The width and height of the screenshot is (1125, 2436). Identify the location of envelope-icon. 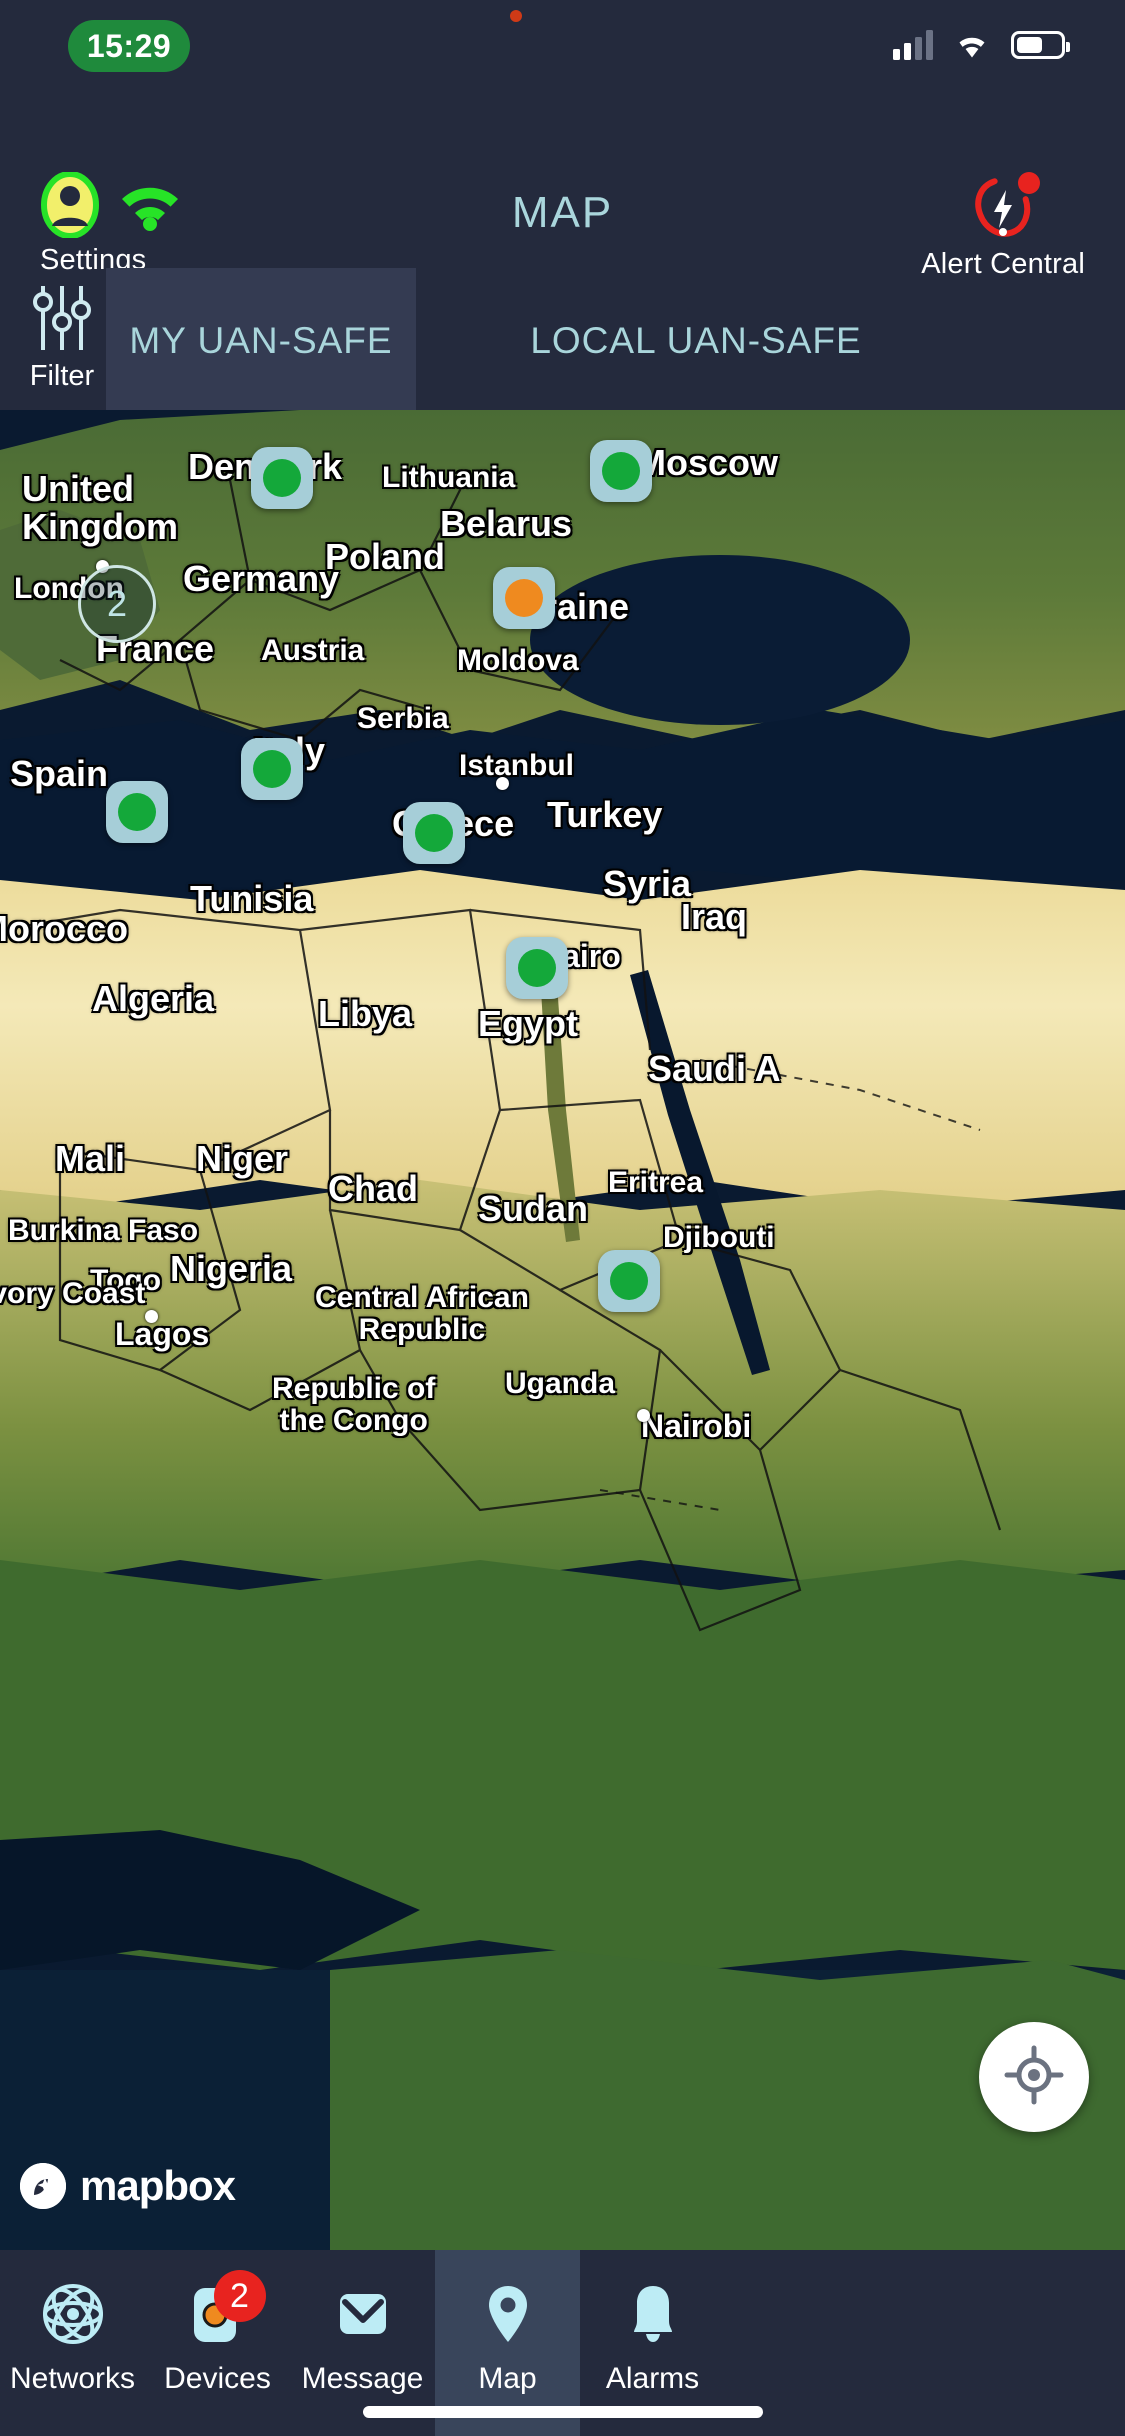
(363, 2314).